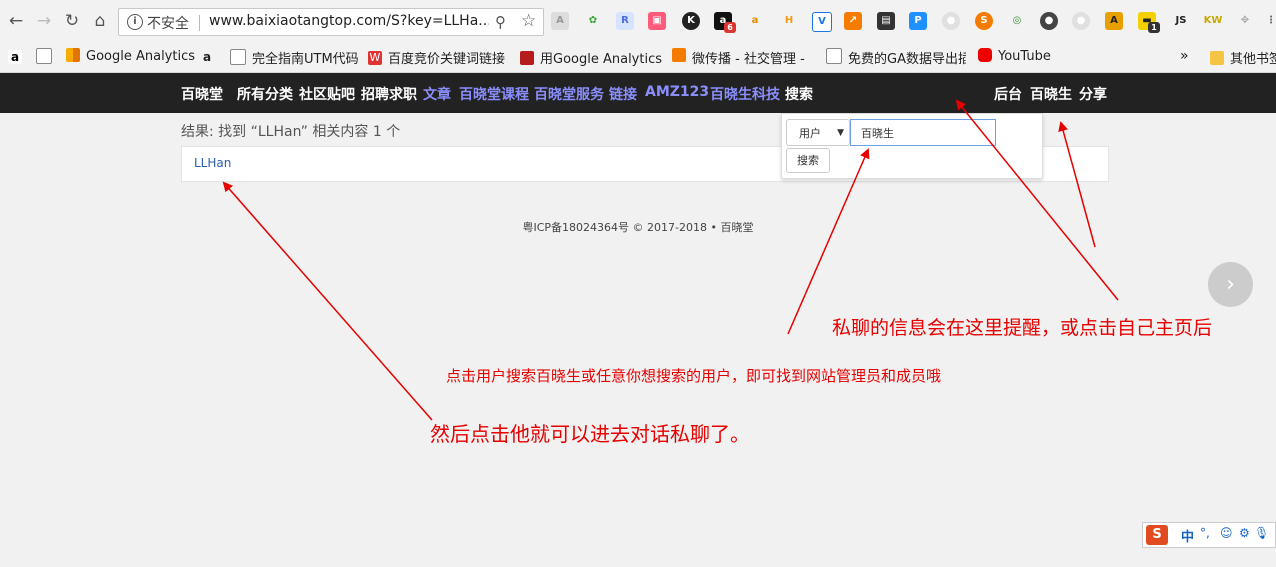  What do you see at coordinates (265, 94) in the screenshot?
I see `nav-all-categories: 所有分类` at bounding box center [265, 94].